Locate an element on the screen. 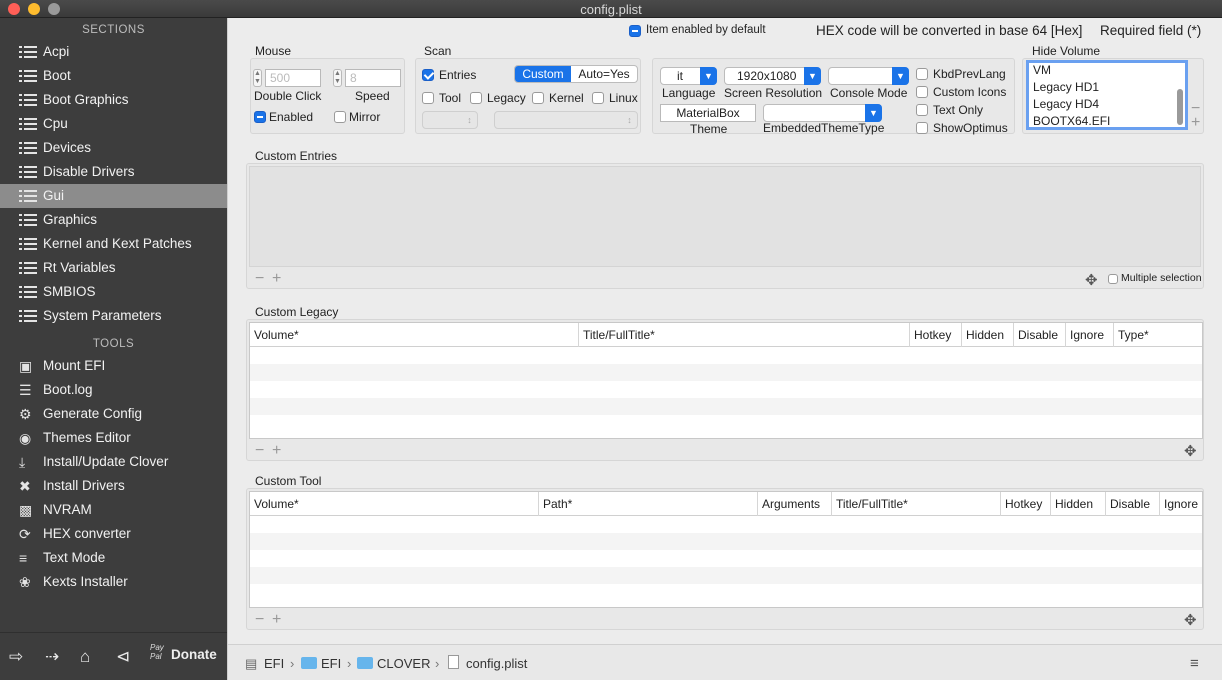 The image size is (1222, 680). sidebar-item-gui: Gui is located at coordinates (113, 196).